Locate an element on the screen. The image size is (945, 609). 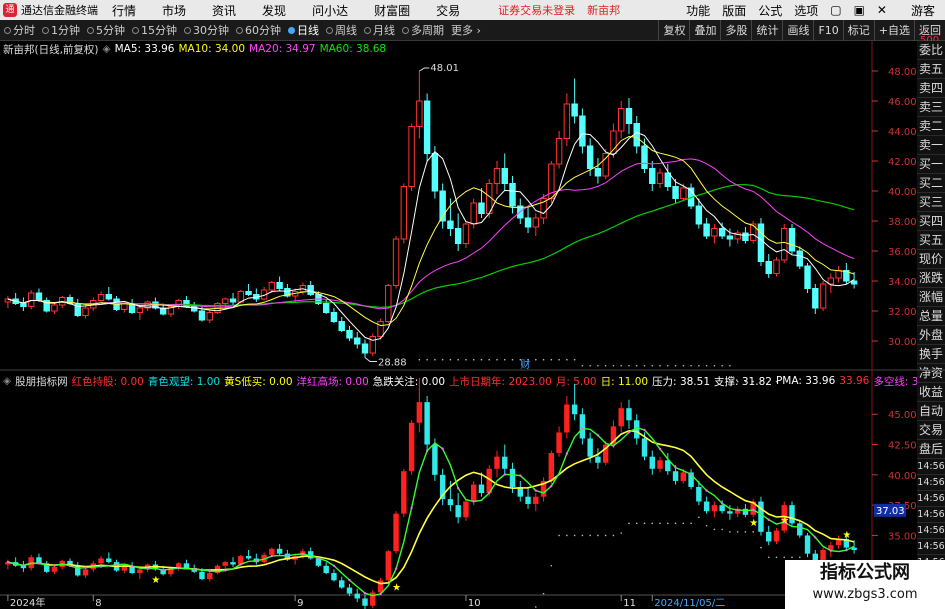
date-label: 10 is located at coordinates (474, 603).